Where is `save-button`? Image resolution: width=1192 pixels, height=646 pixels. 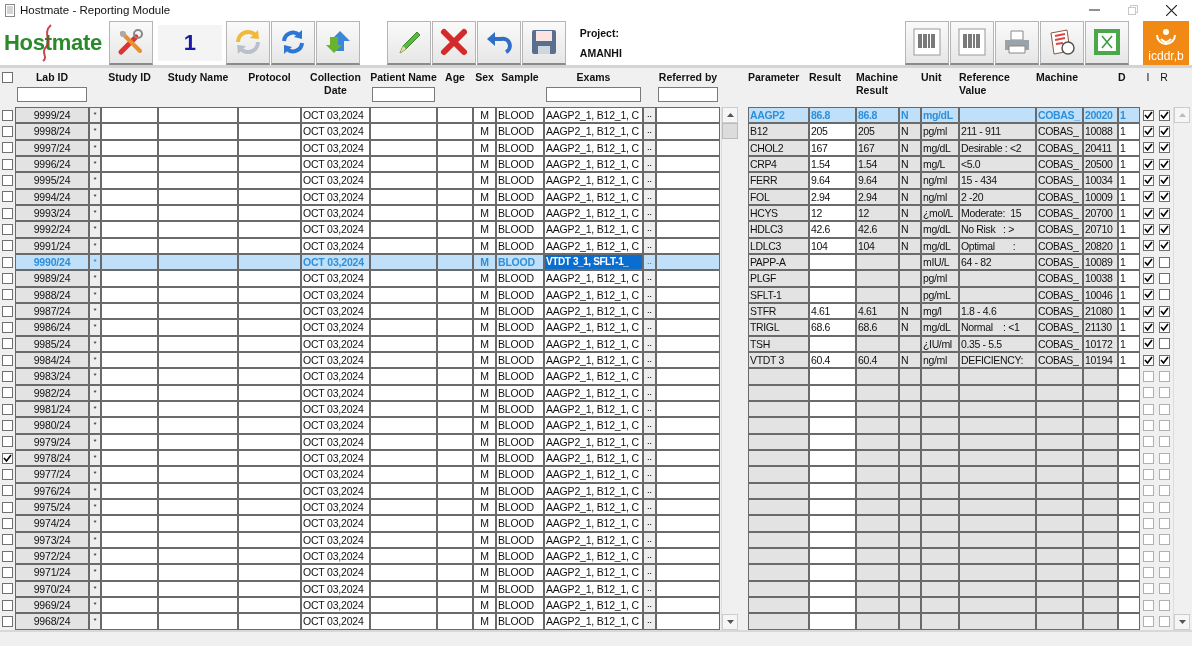
save-button is located at coordinates (543, 42).